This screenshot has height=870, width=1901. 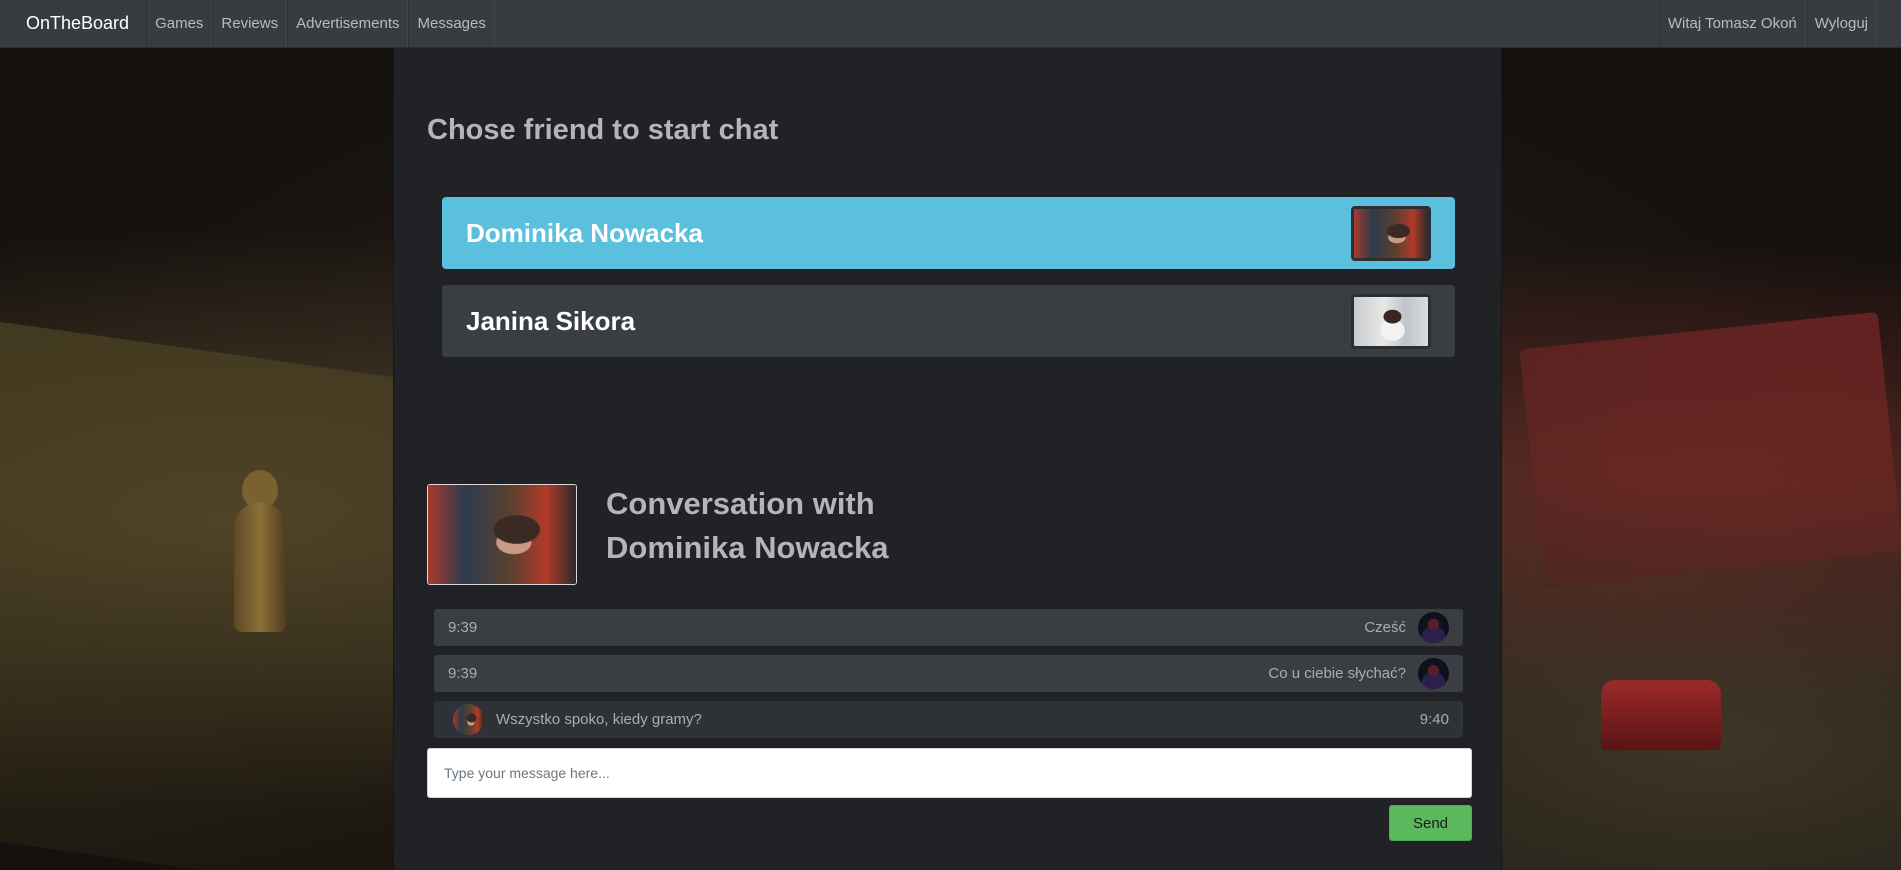 I want to click on message-text: Wszystko spoko, kiedy gramy?, so click(x=599, y=719).